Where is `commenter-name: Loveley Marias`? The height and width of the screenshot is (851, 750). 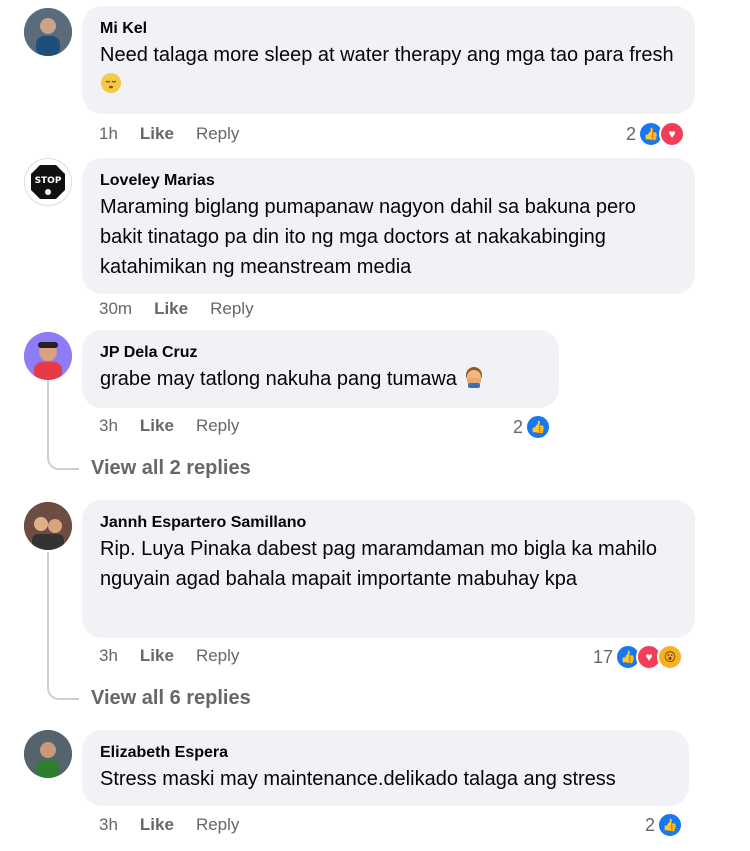
commenter-name: Loveley Marias is located at coordinates (388, 181).